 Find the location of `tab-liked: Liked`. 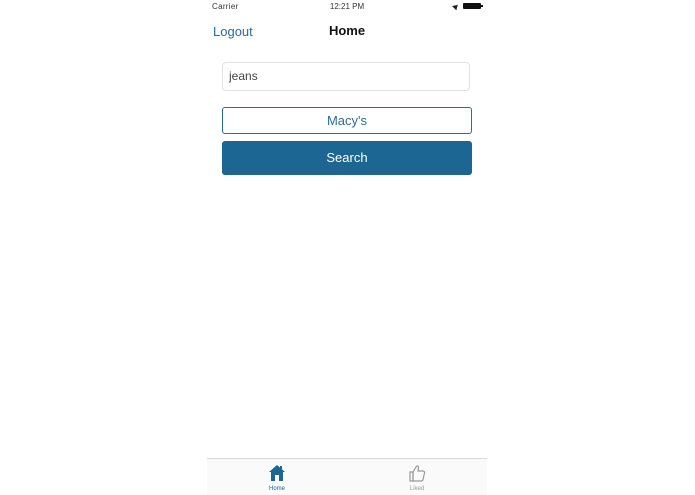

tab-liked: Liked is located at coordinates (417, 477).